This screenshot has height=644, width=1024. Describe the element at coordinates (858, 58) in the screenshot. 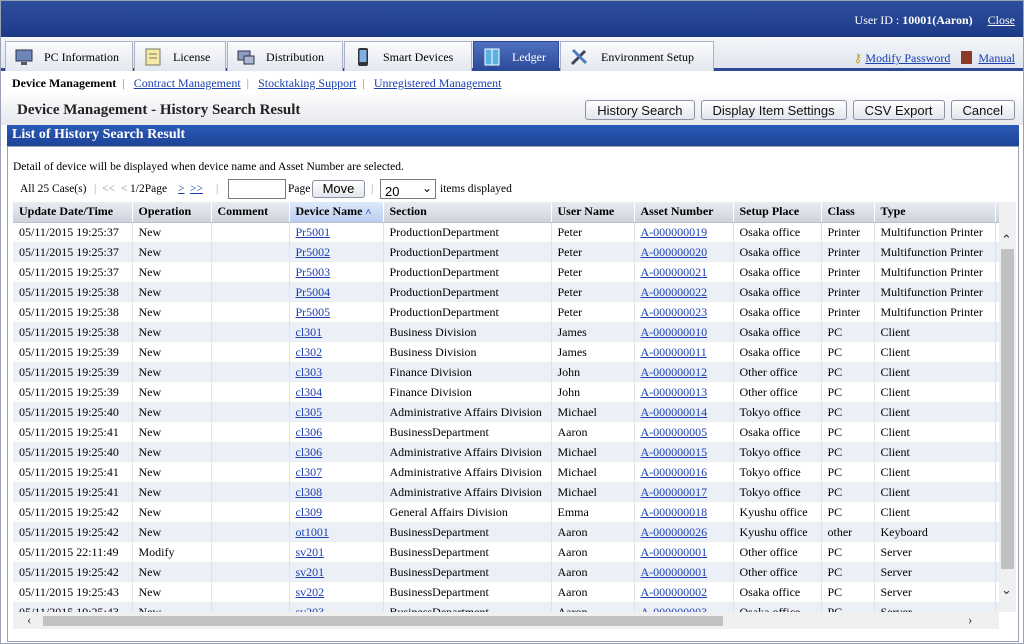

I see `key-icon: ⚷` at that location.